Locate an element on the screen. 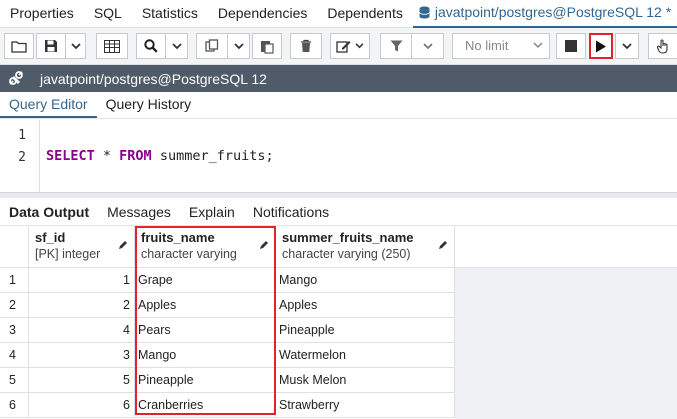  cell-summer-fruits-name: Apples is located at coordinates (365, 305).